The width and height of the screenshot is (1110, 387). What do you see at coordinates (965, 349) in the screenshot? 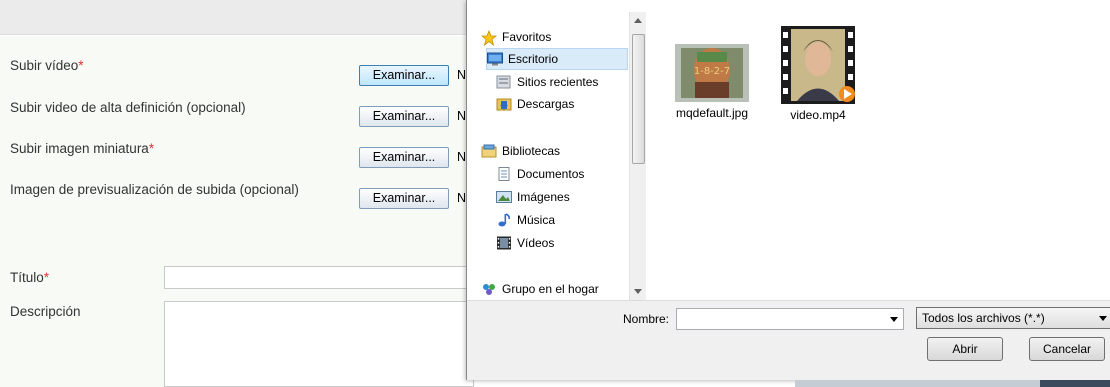
I see `open-button: Abrir` at bounding box center [965, 349].